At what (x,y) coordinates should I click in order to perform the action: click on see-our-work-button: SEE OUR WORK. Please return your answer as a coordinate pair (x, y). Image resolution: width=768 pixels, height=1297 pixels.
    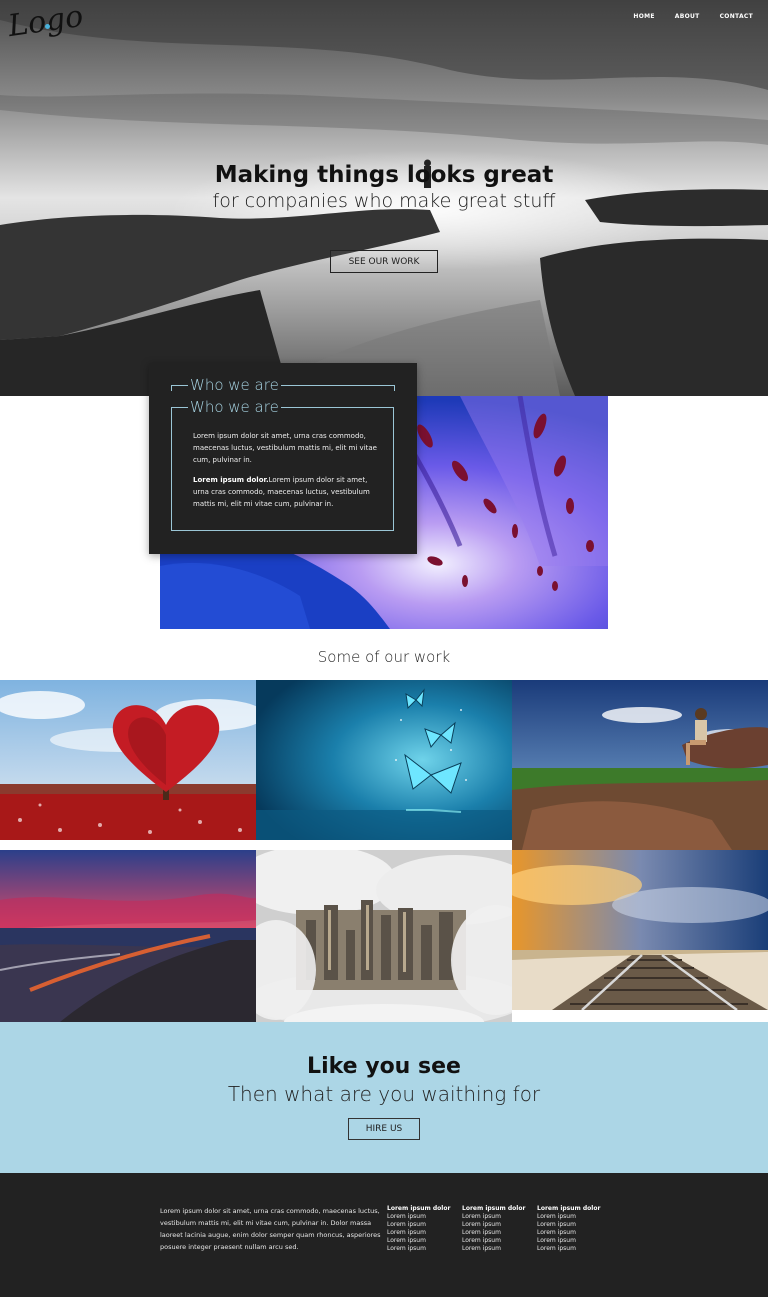
    Looking at the image, I should click on (384, 261).